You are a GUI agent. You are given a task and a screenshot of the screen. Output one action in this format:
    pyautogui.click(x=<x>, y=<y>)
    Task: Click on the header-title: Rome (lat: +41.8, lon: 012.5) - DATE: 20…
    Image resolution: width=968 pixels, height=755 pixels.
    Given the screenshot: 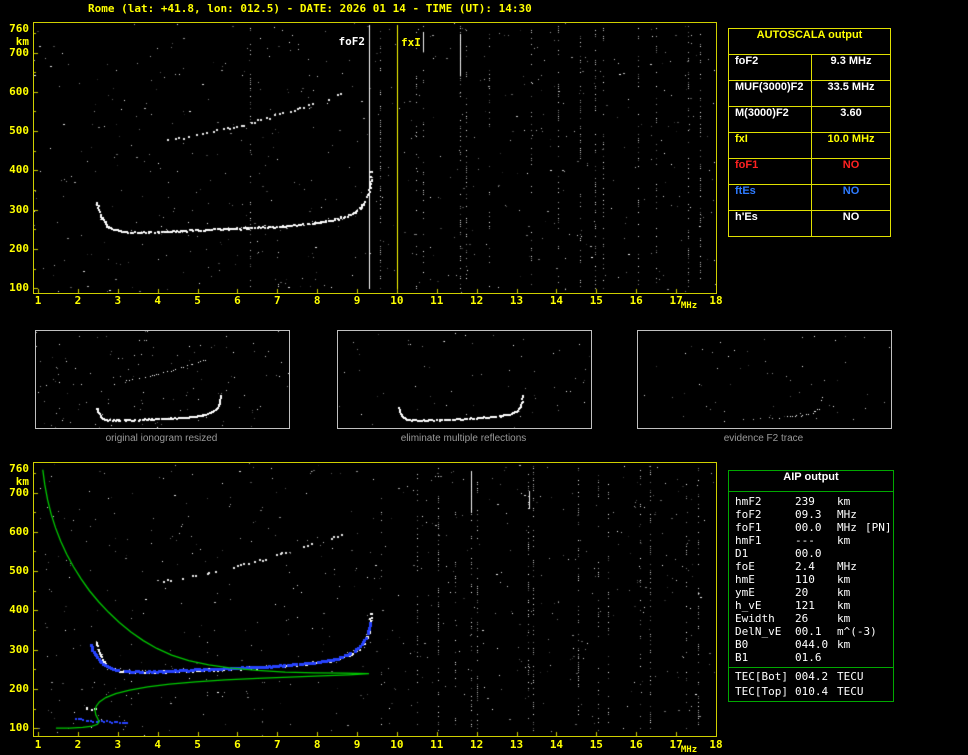 What is the action you would take?
    pyautogui.click(x=310, y=8)
    